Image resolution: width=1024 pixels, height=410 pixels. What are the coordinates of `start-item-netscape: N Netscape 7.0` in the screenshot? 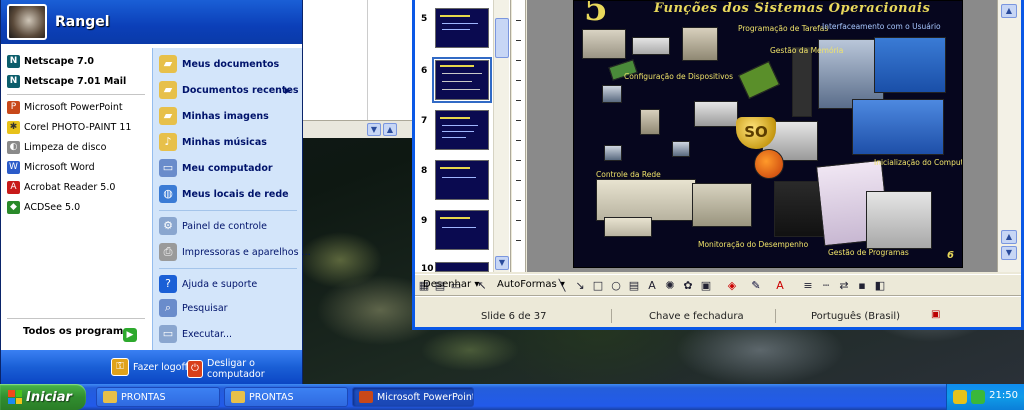 It's located at (50, 61).